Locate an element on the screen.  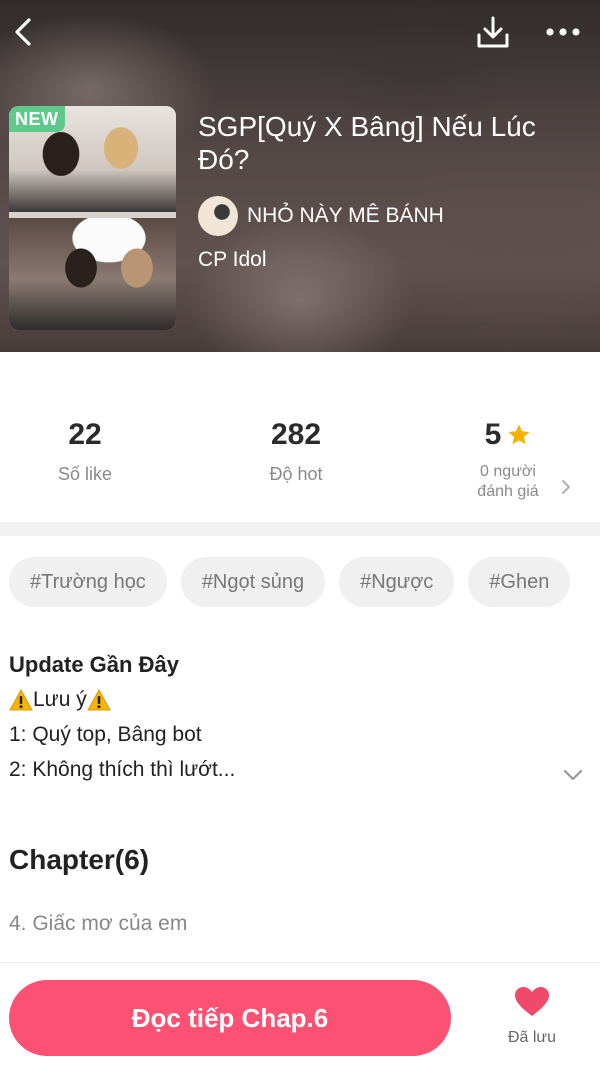
more-dots-icon is located at coordinates (563, 32).